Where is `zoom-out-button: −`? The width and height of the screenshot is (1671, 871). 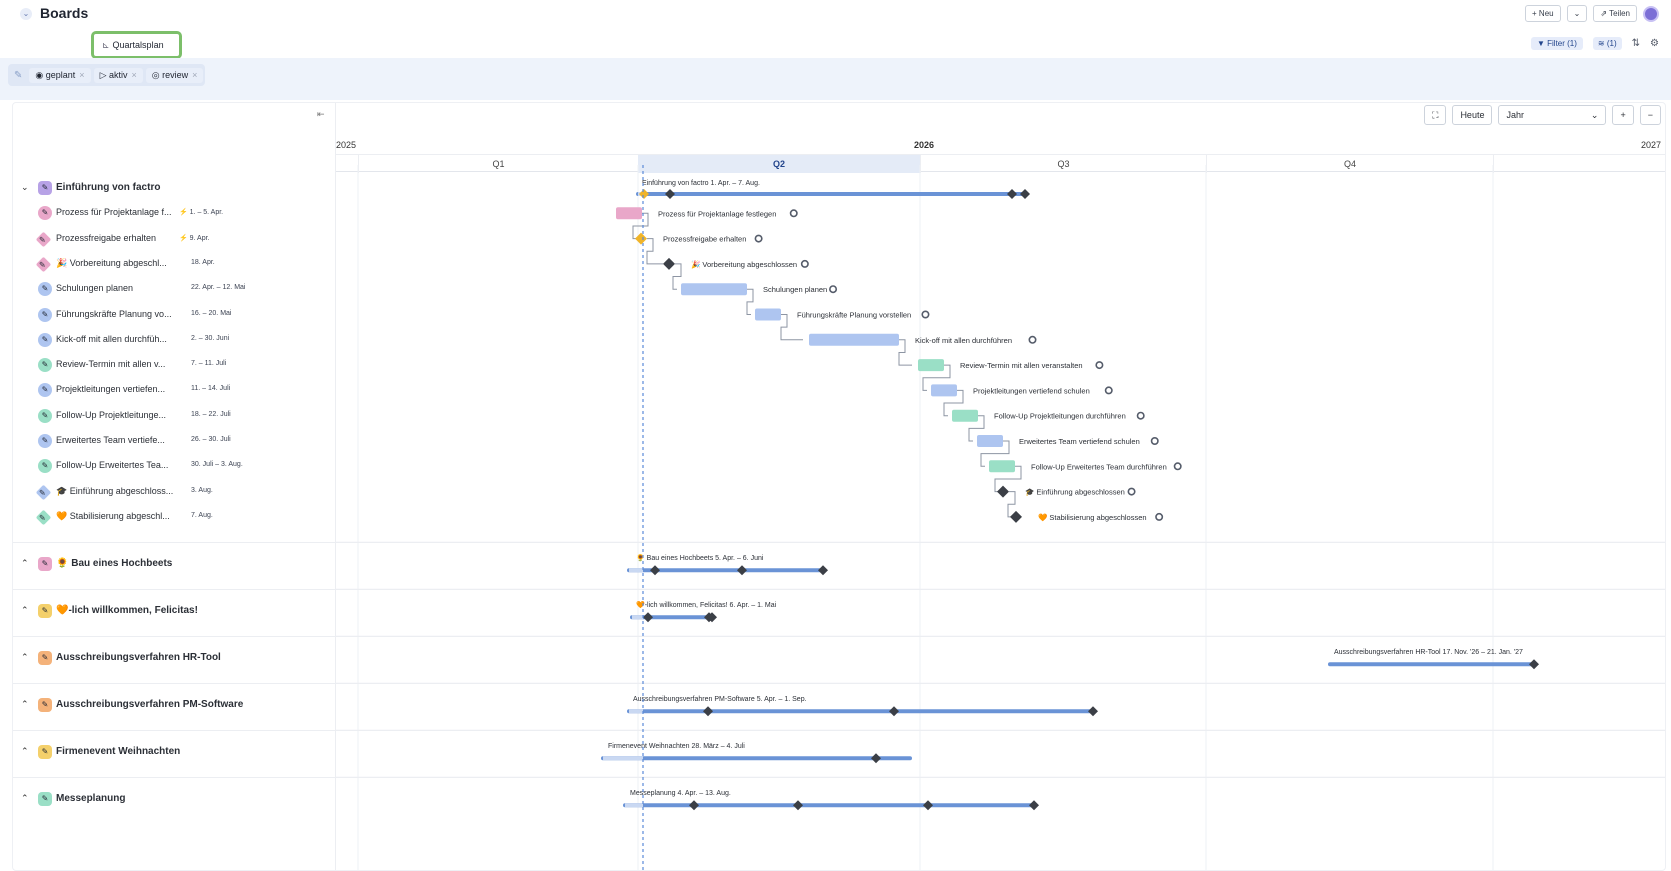 zoom-out-button: − is located at coordinates (1650, 115).